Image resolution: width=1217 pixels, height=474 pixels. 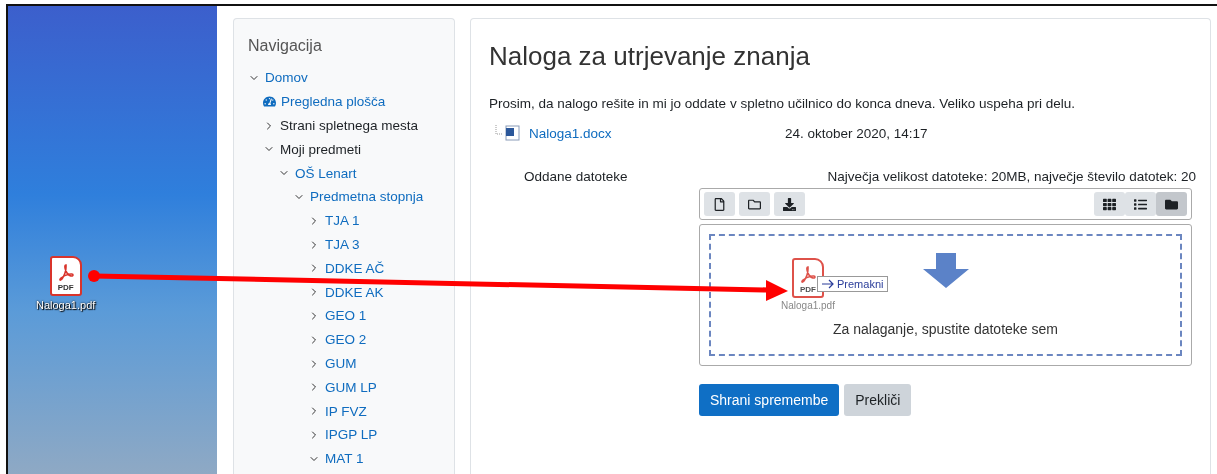 I want to click on nav-item: MAT 1, so click(x=344, y=459).